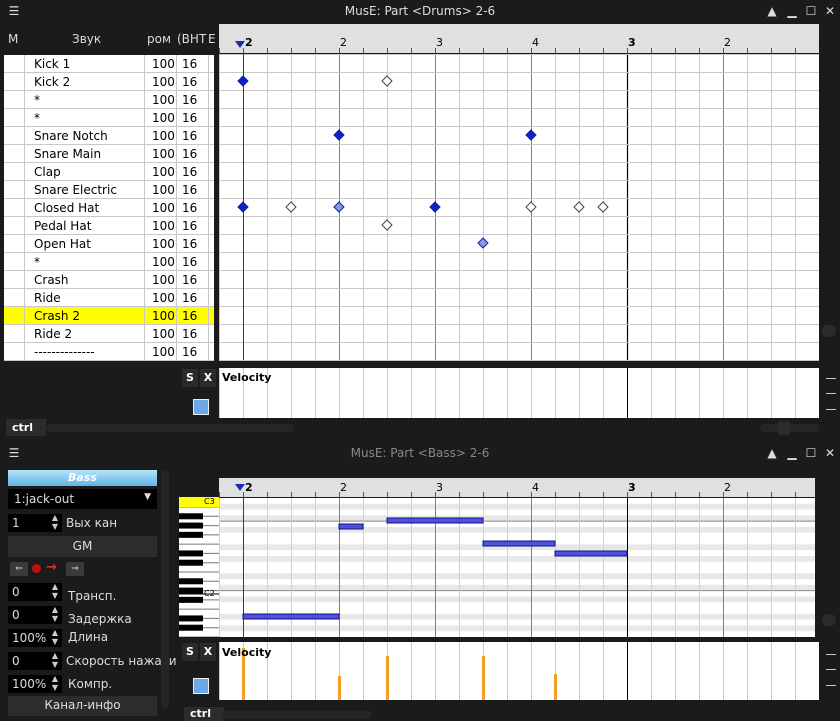  I want to click on ruler-label: 4, so click(535, 42).